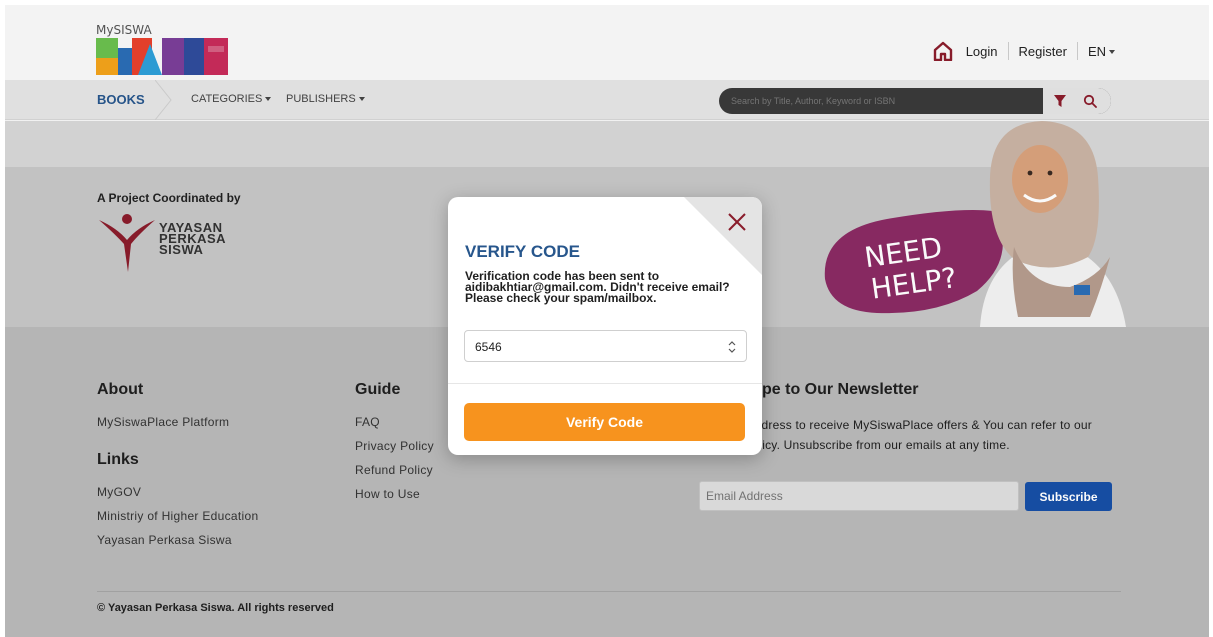 This screenshot has height=637, width=1213. What do you see at coordinates (590, 347) in the screenshot?
I see `verification-code-input` at bounding box center [590, 347].